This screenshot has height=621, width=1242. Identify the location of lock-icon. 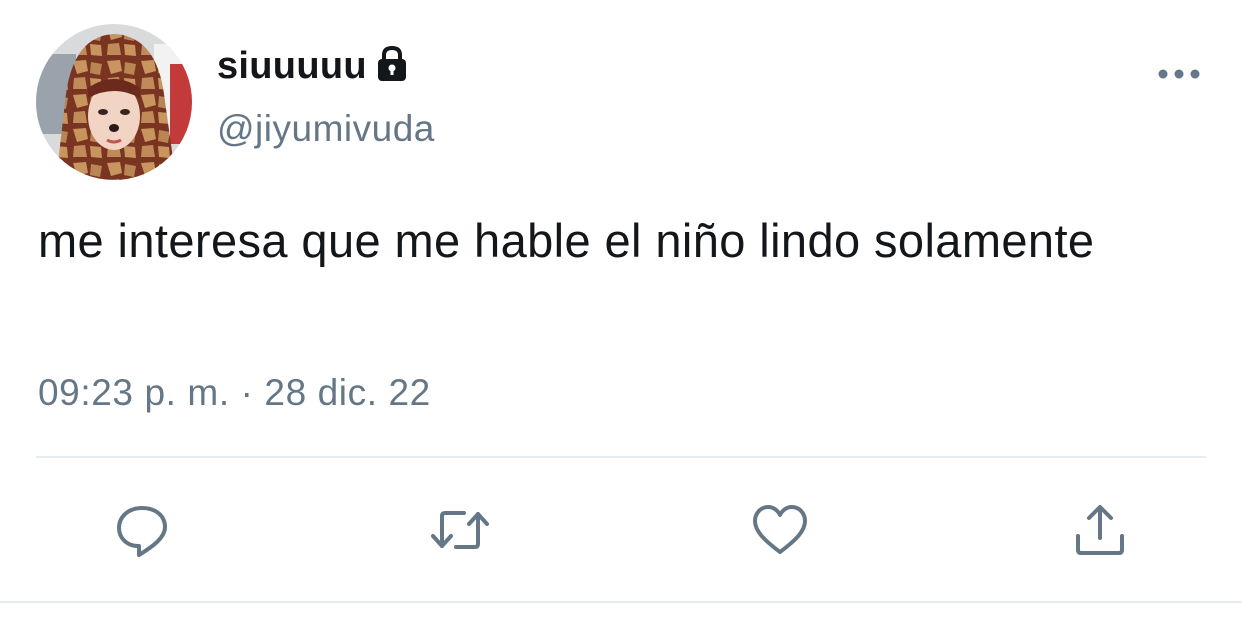
(392, 64).